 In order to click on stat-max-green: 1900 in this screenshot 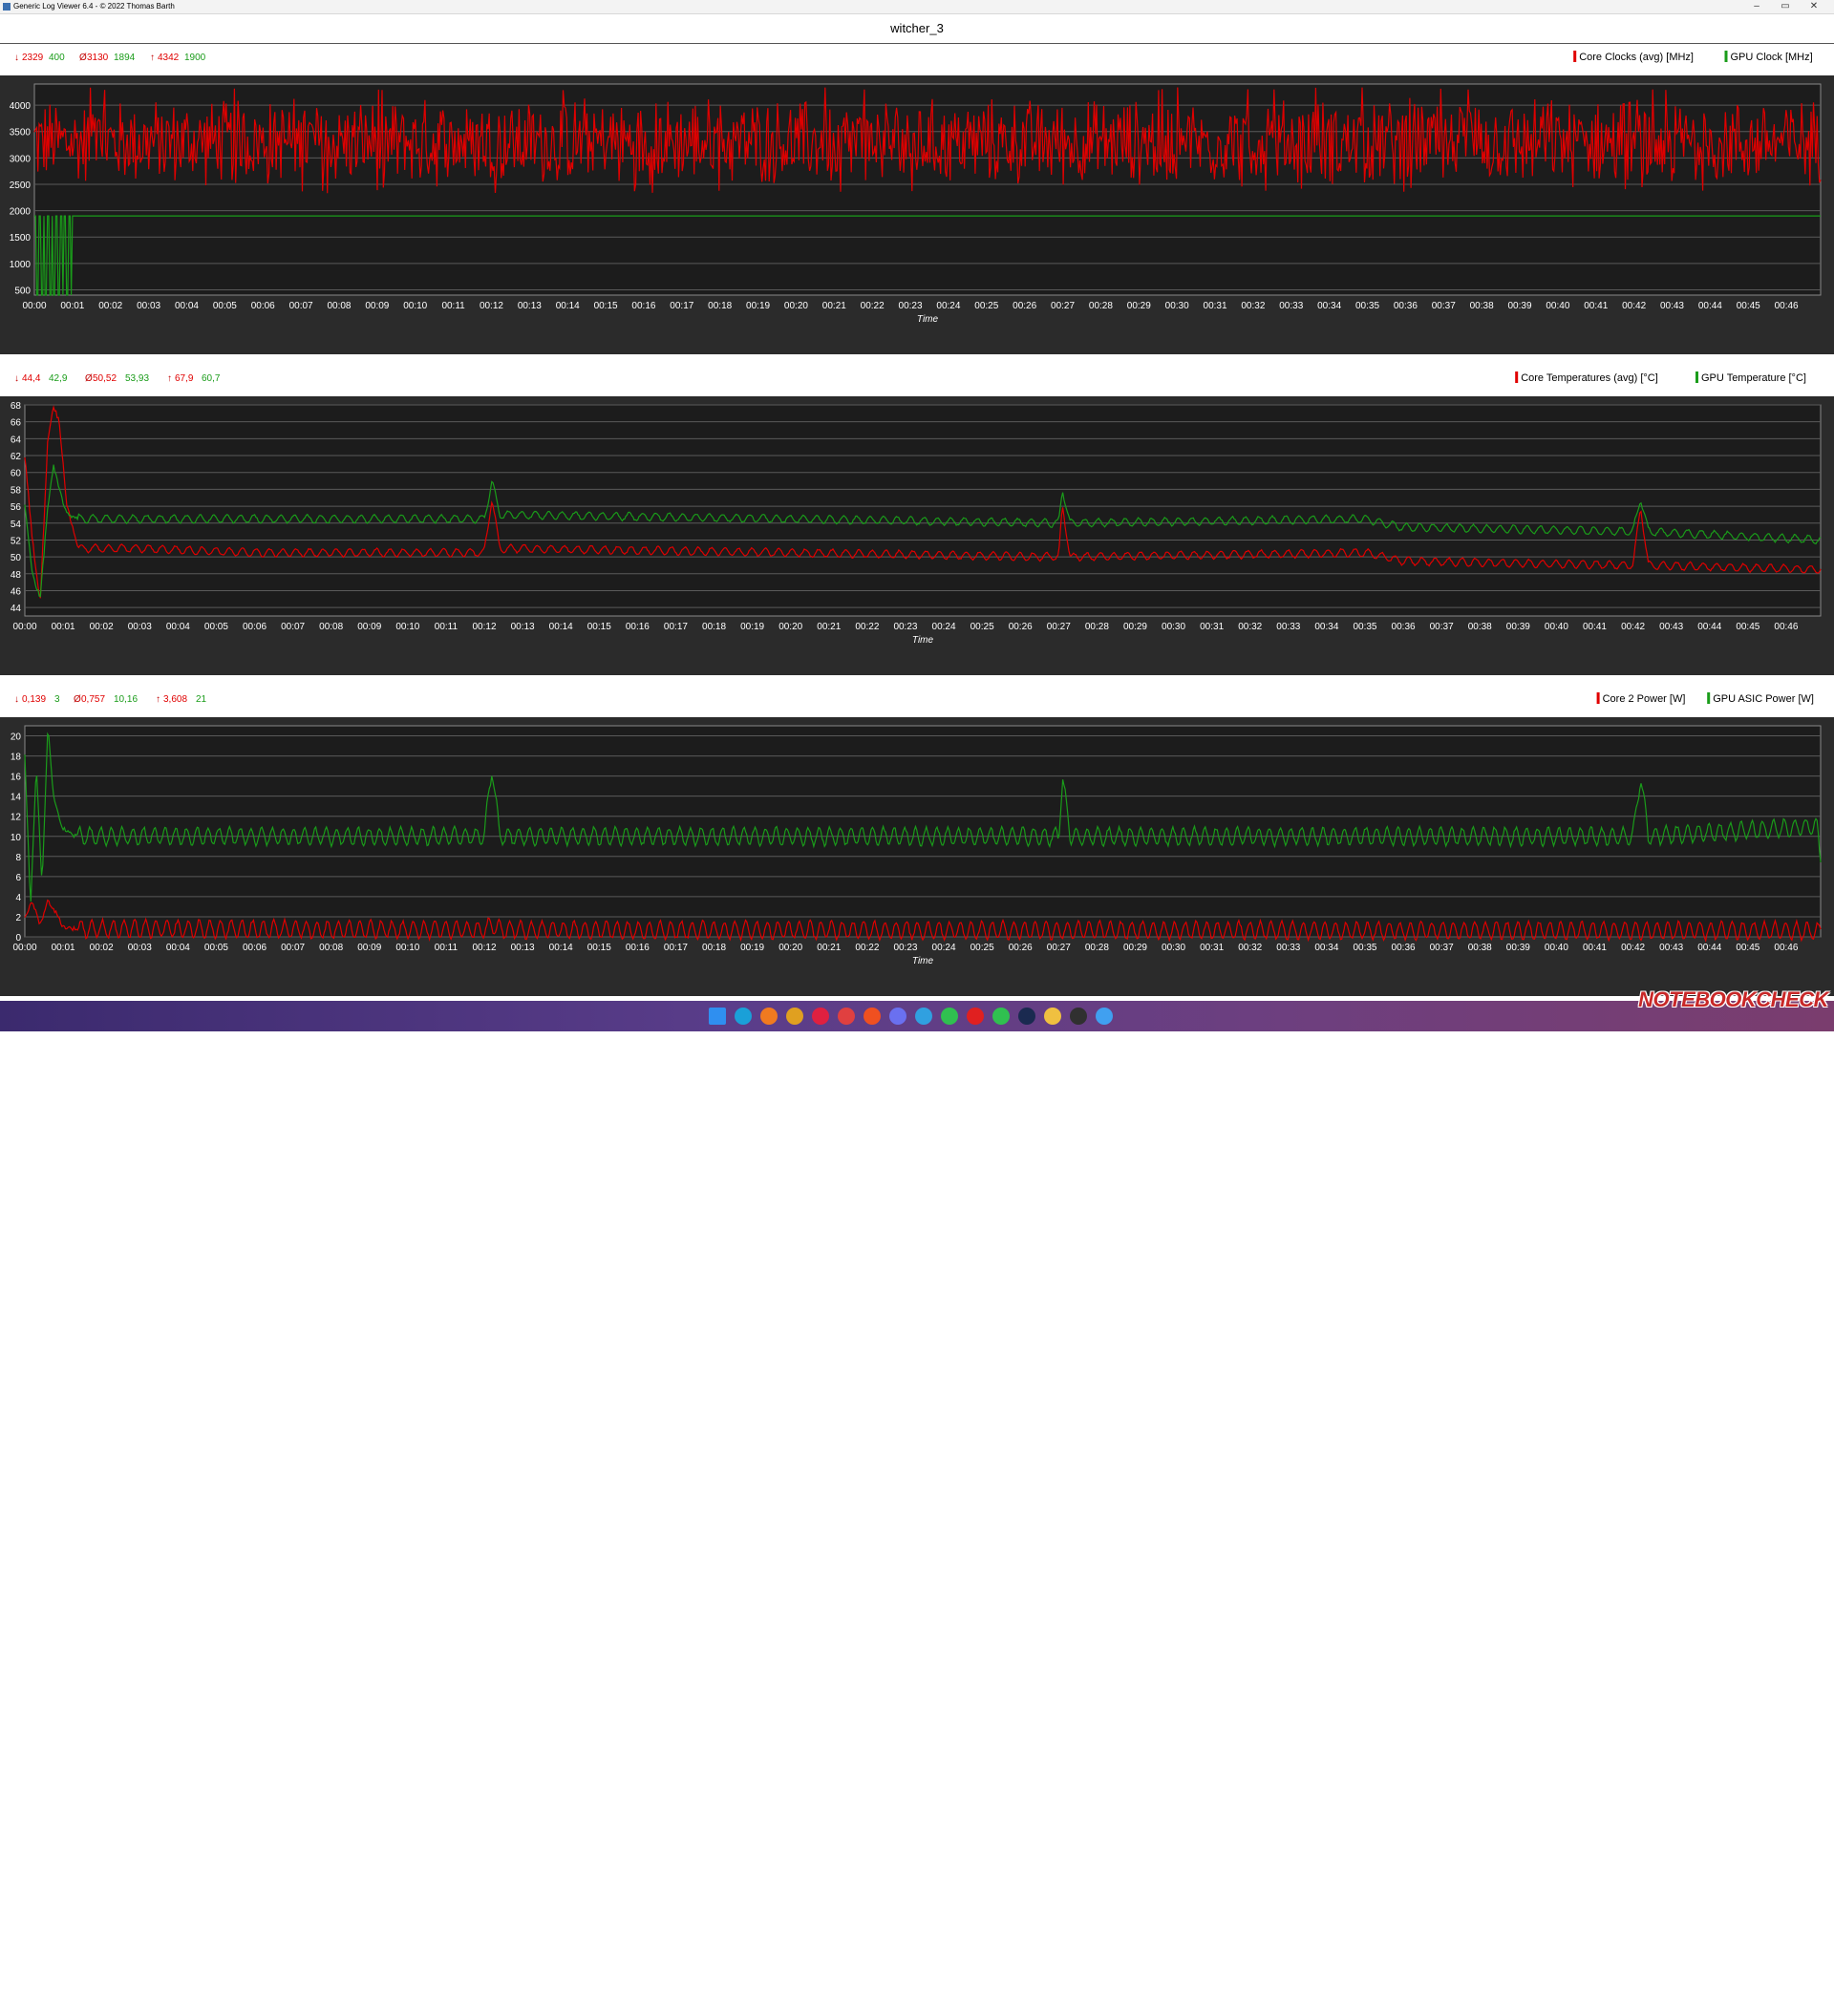, I will do `click(195, 58)`.